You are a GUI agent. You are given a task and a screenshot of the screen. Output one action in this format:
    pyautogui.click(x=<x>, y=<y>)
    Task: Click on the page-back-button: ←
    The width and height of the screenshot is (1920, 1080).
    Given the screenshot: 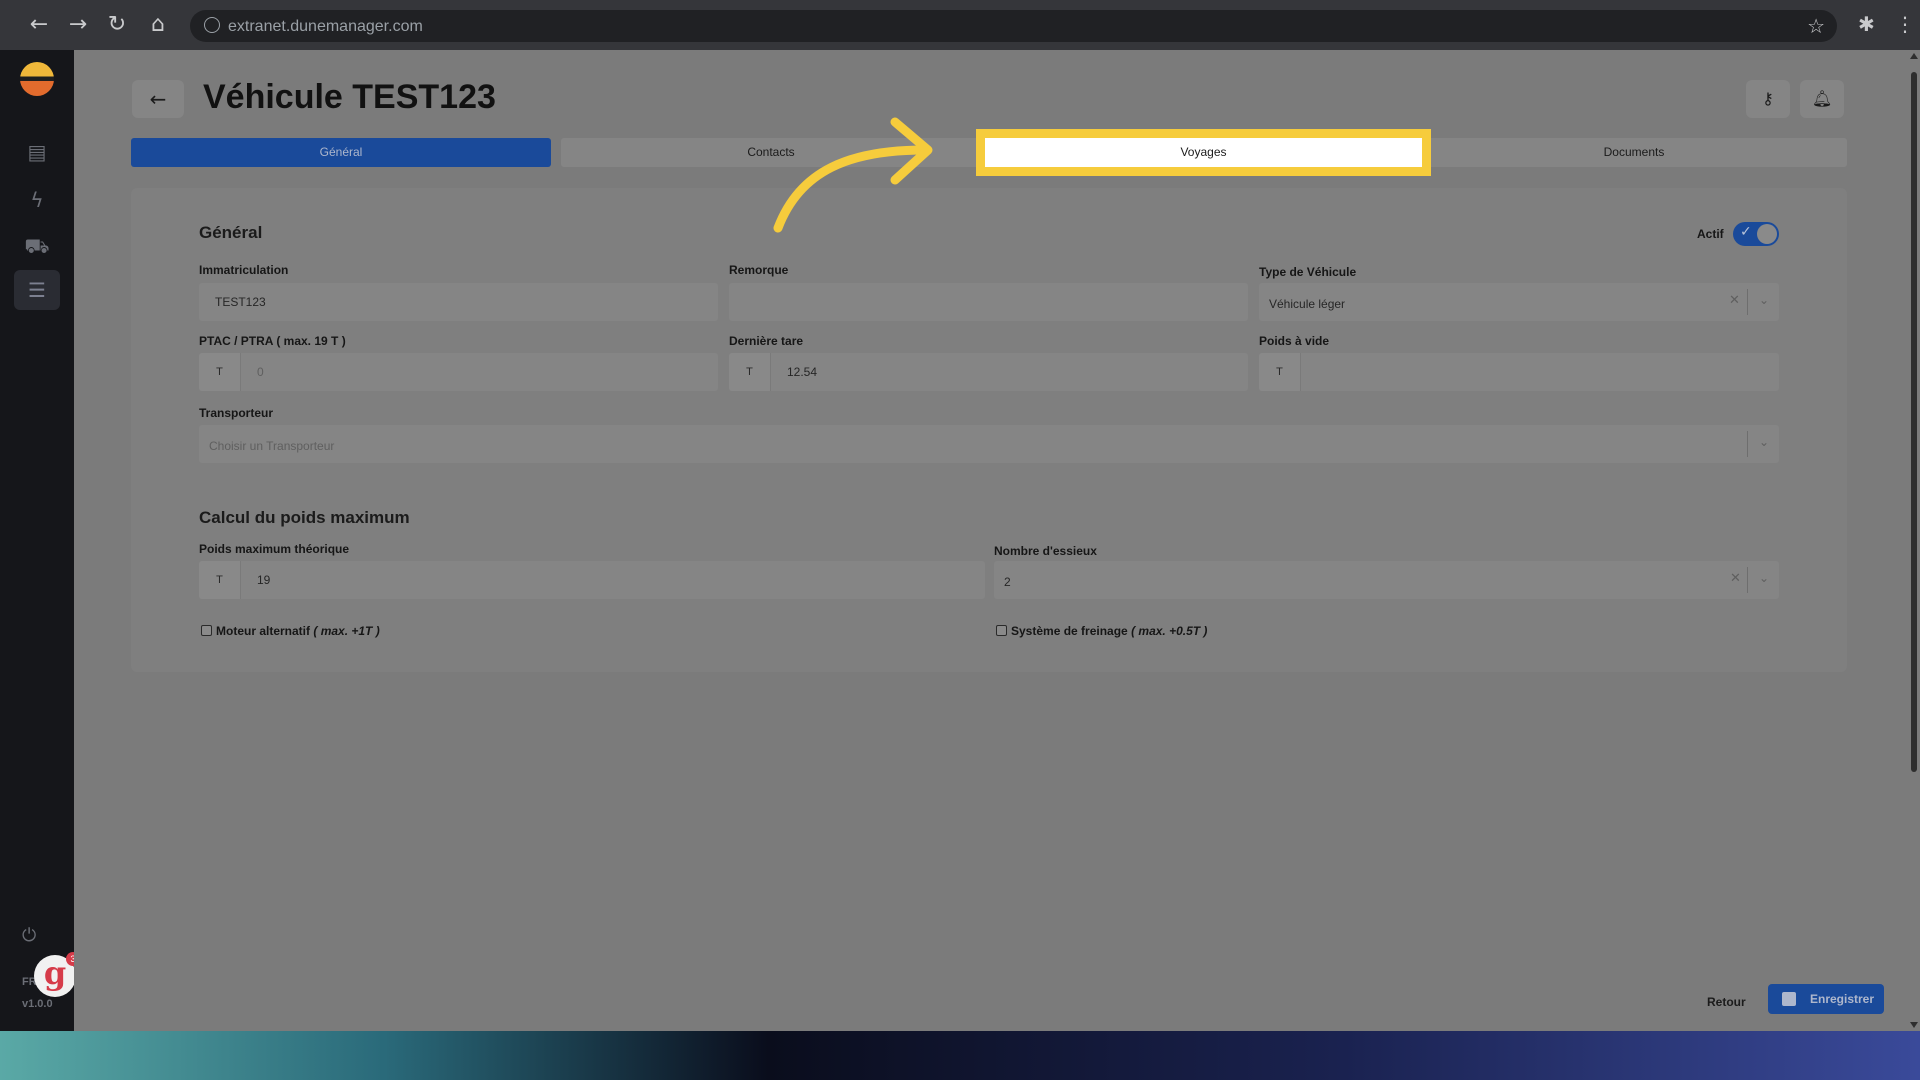 What is the action you would take?
    pyautogui.click(x=158, y=99)
    